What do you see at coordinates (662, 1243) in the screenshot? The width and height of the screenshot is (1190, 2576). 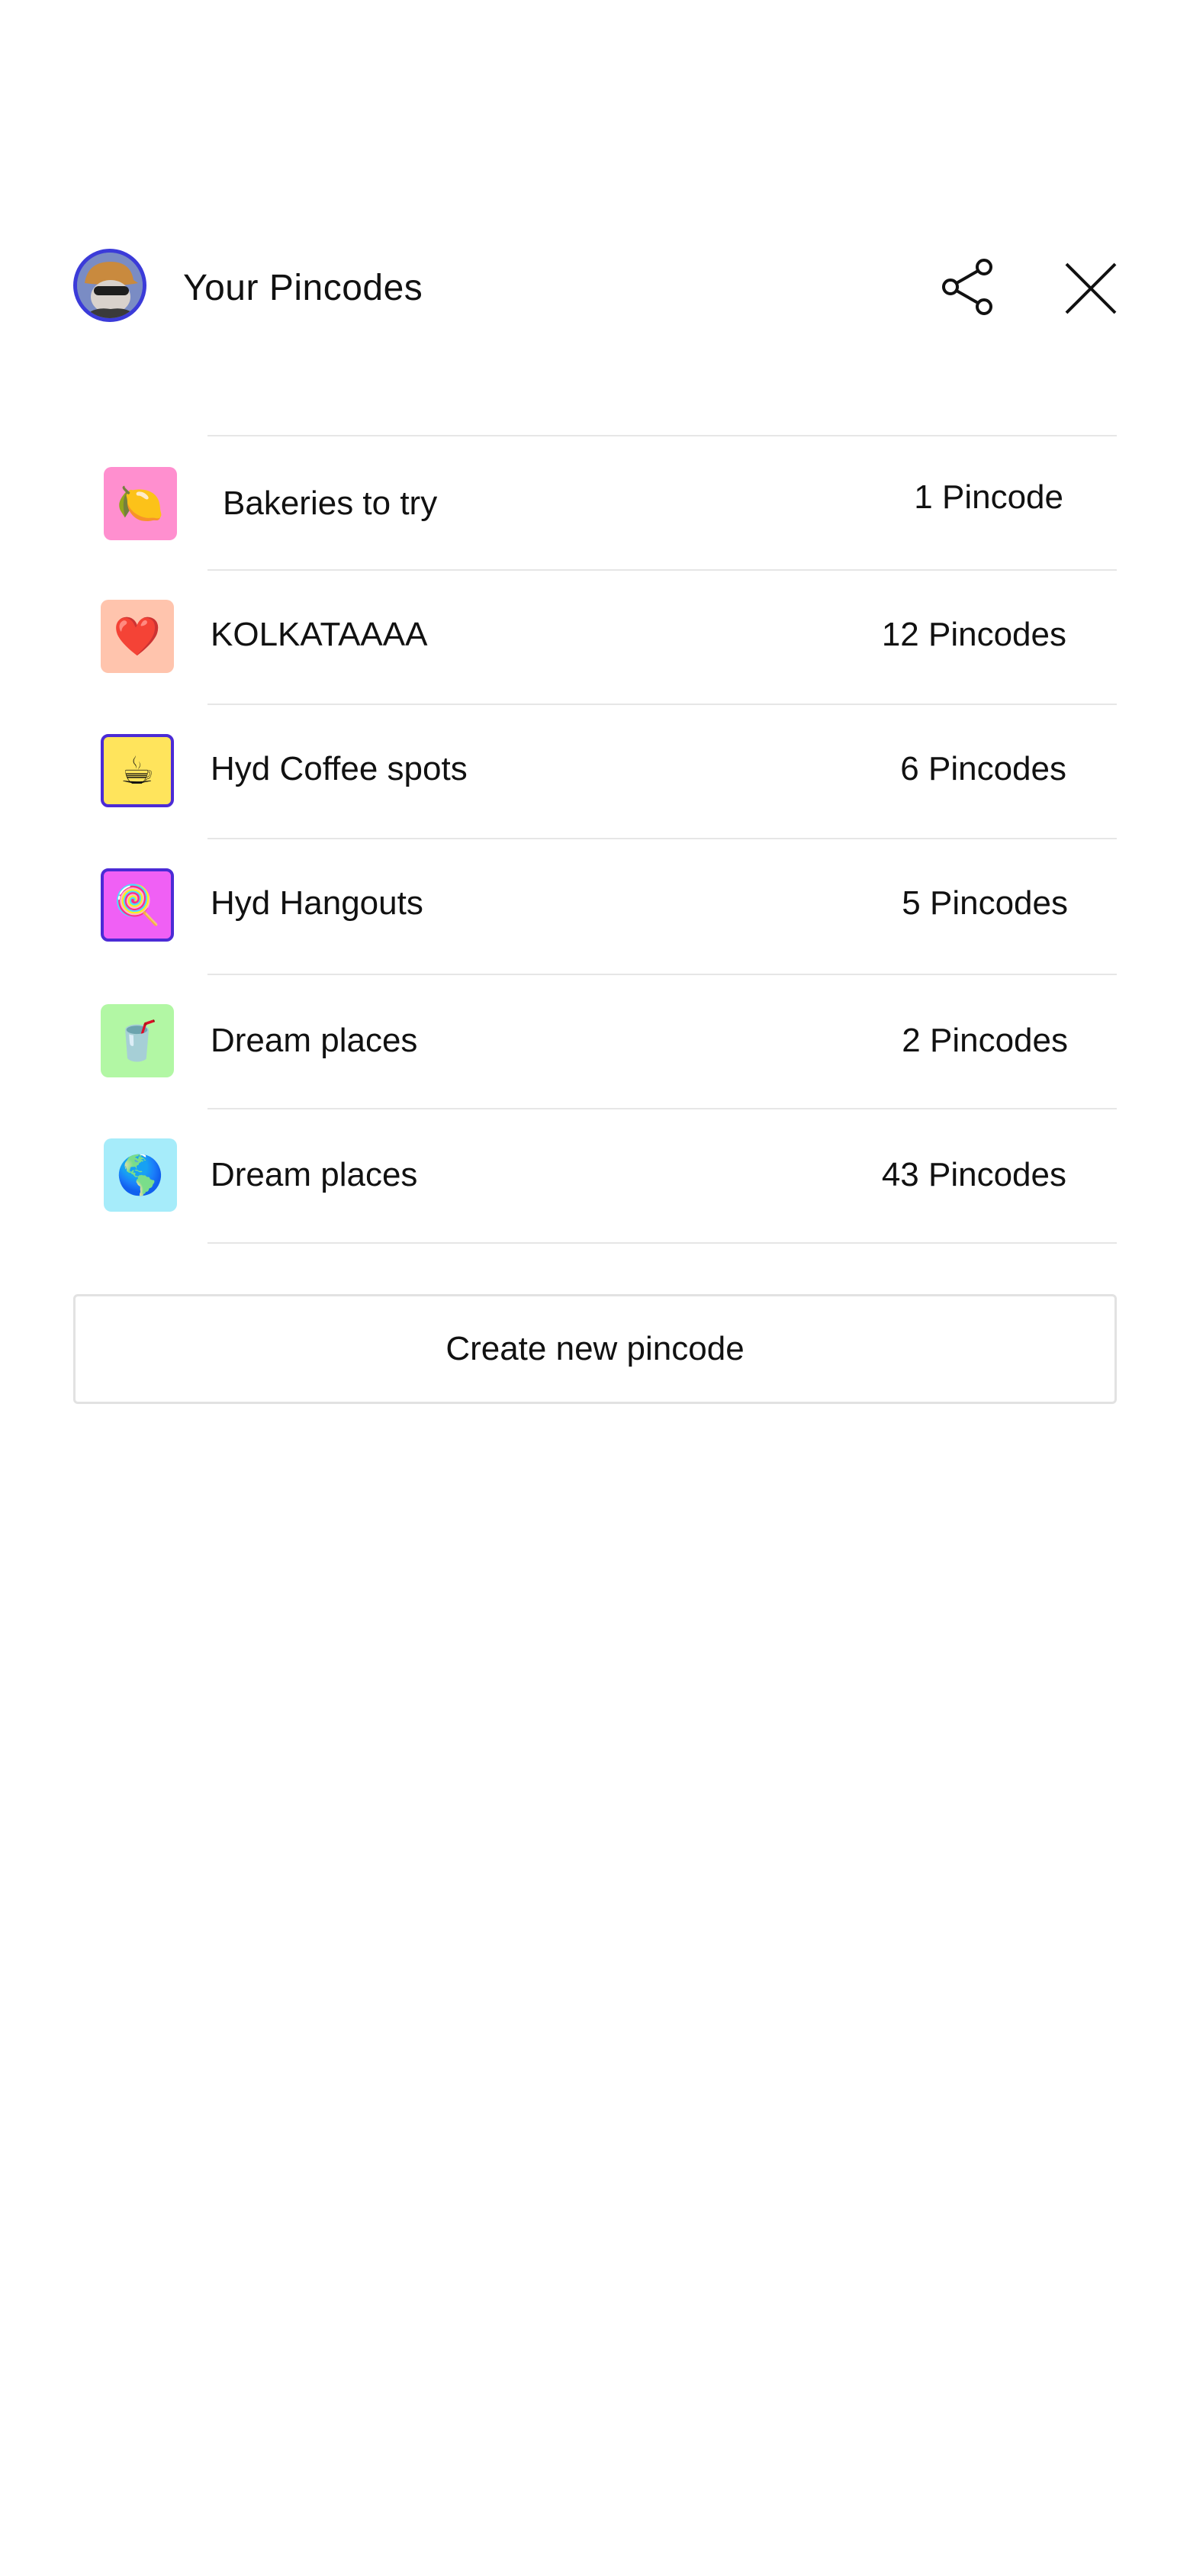 I see `list-divider` at bounding box center [662, 1243].